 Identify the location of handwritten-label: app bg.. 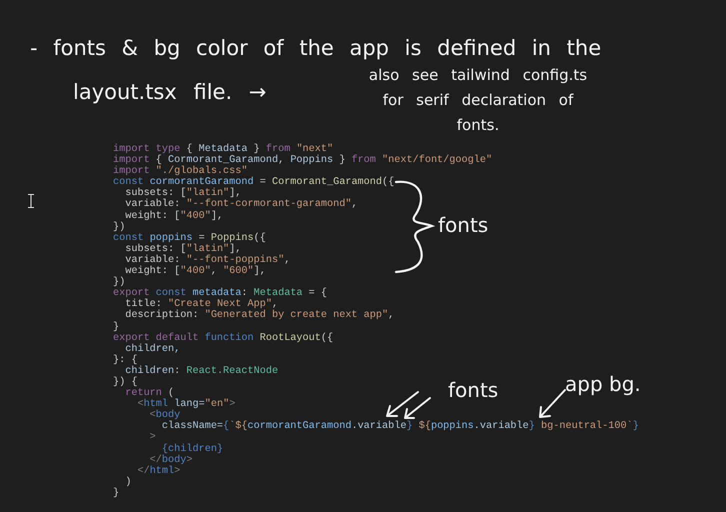
(603, 384).